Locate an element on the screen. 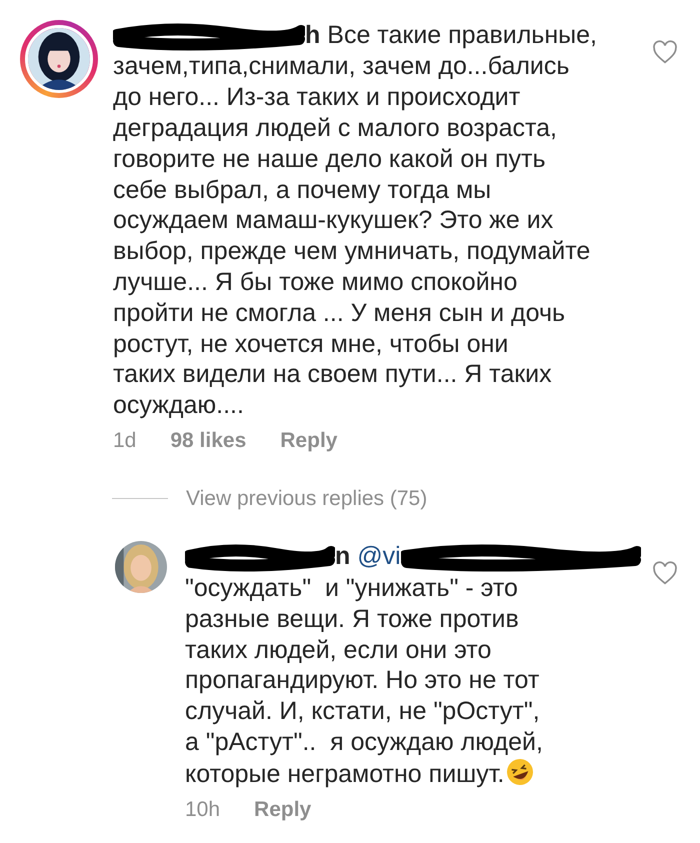  username-link: n is located at coordinates (267, 557).